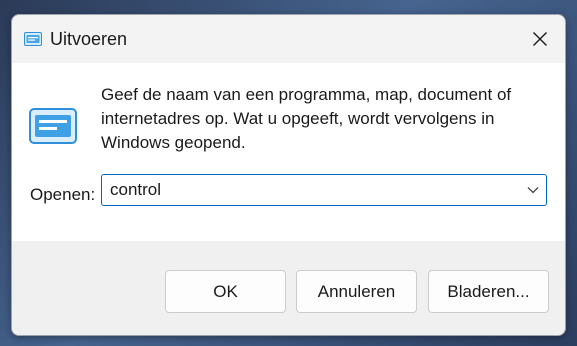  I want to click on chevron-down-icon, so click(533, 190).